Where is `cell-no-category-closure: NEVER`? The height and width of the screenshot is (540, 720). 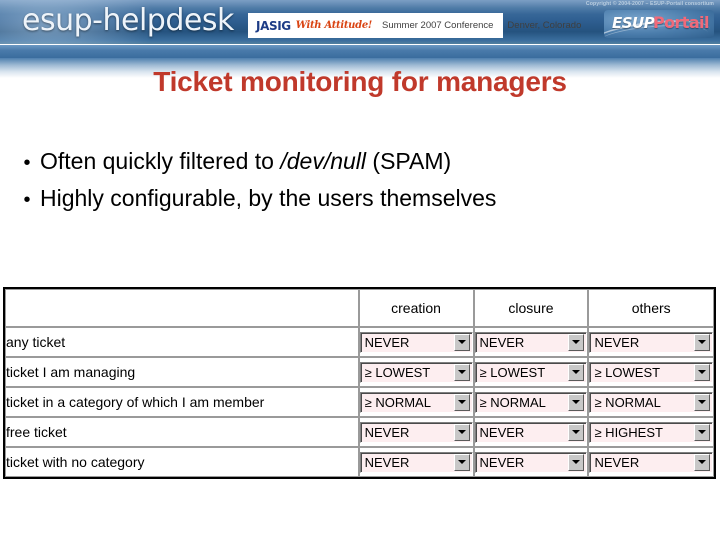 cell-no-category-closure: NEVER is located at coordinates (531, 462).